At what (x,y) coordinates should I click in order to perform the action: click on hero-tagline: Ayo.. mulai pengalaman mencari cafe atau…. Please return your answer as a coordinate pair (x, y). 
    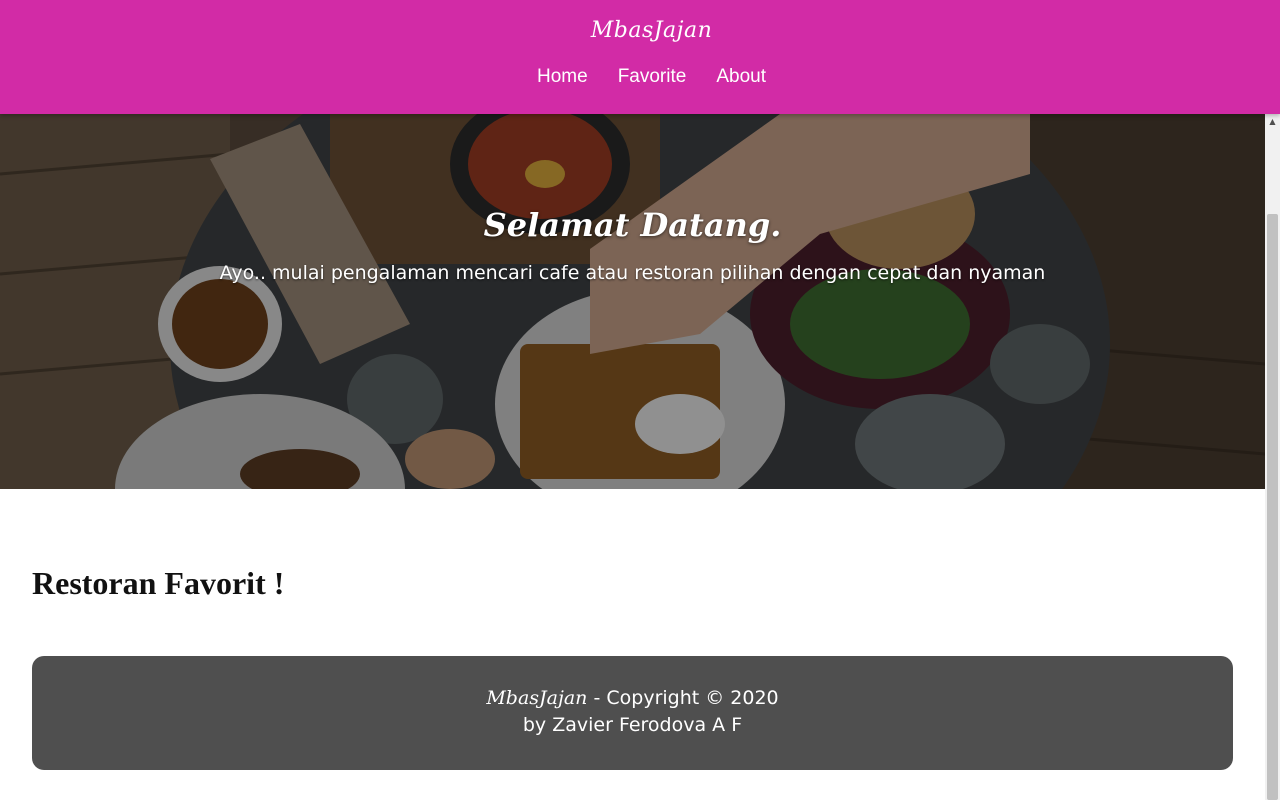
    Looking at the image, I should click on (632, 273).